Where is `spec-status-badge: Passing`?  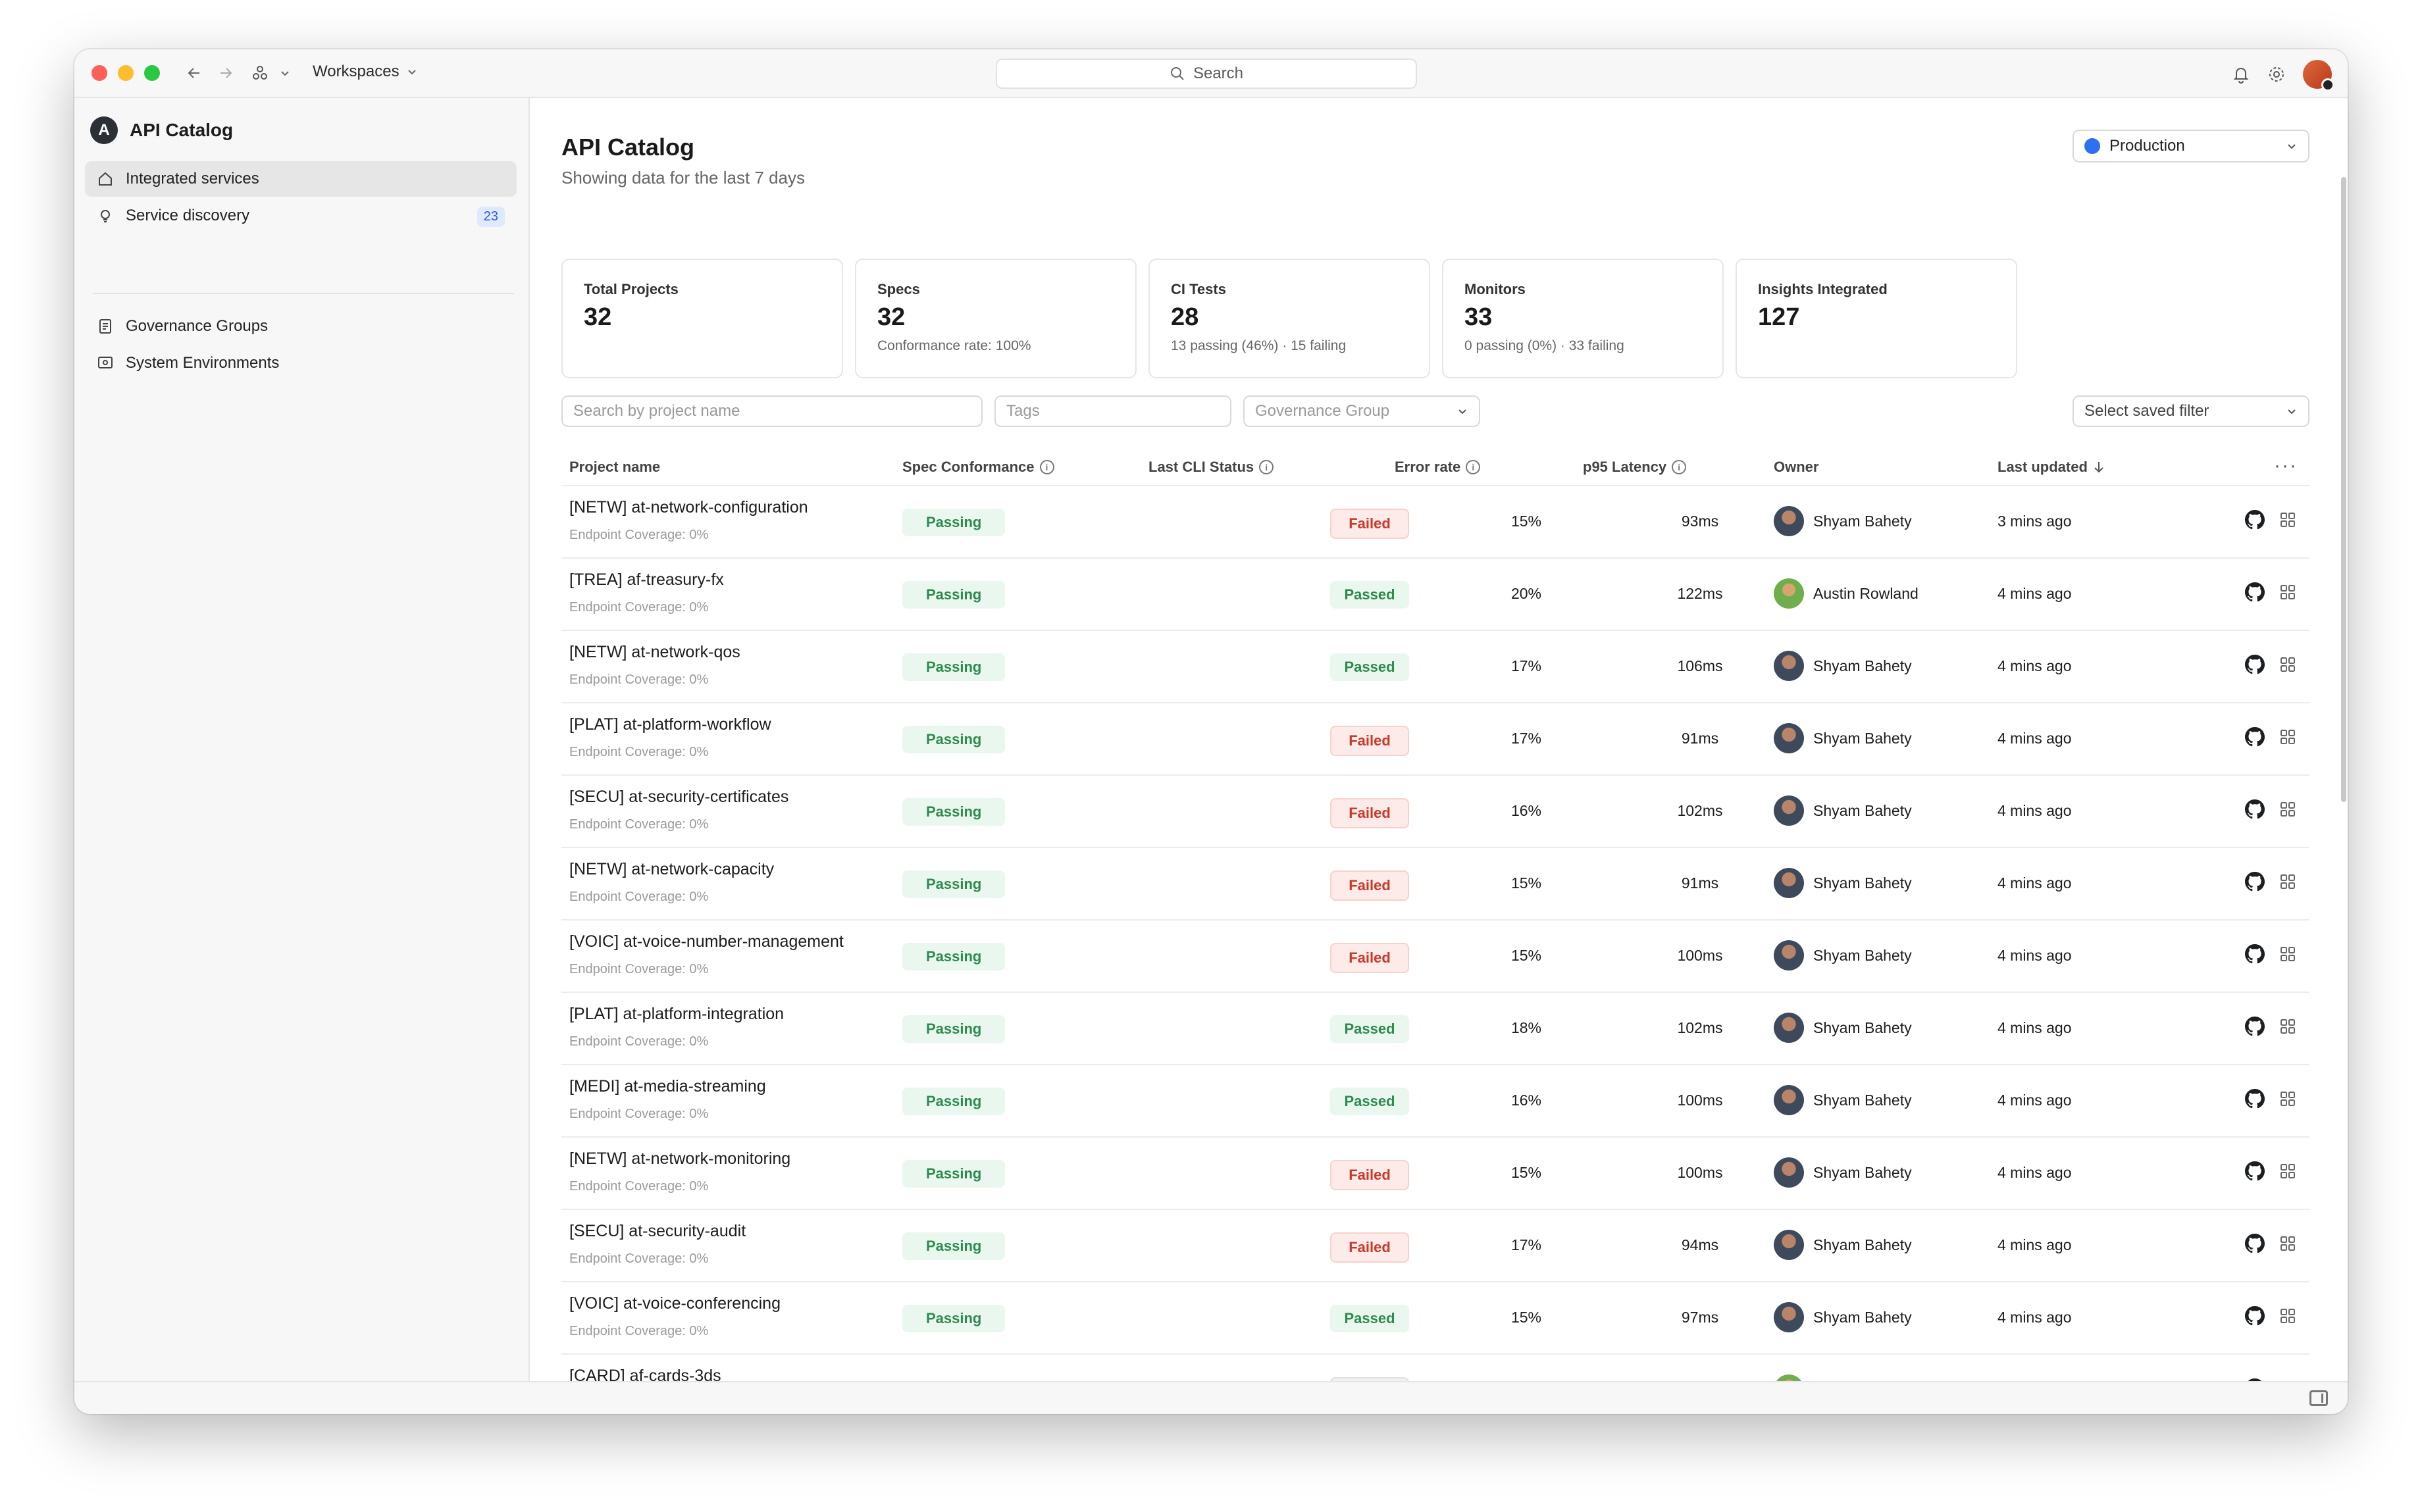
spec-status-badge: Passing is located at coordinates (954, 1318).